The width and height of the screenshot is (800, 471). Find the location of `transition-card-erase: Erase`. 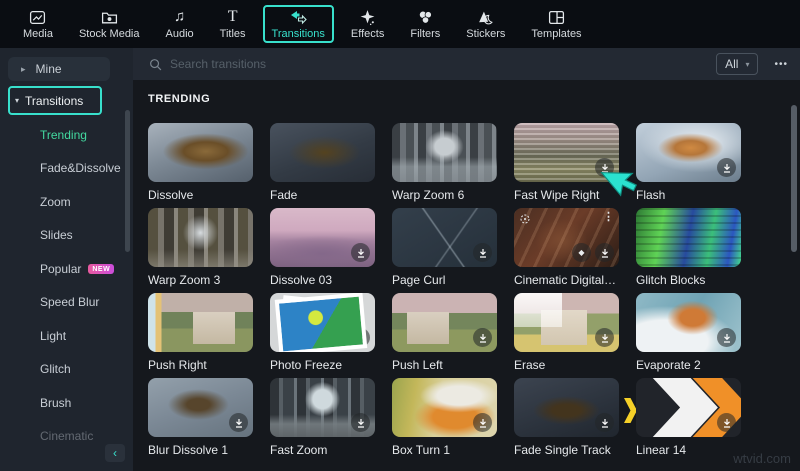

transition-card-erase: Erase is located at coordinates (566, 332).